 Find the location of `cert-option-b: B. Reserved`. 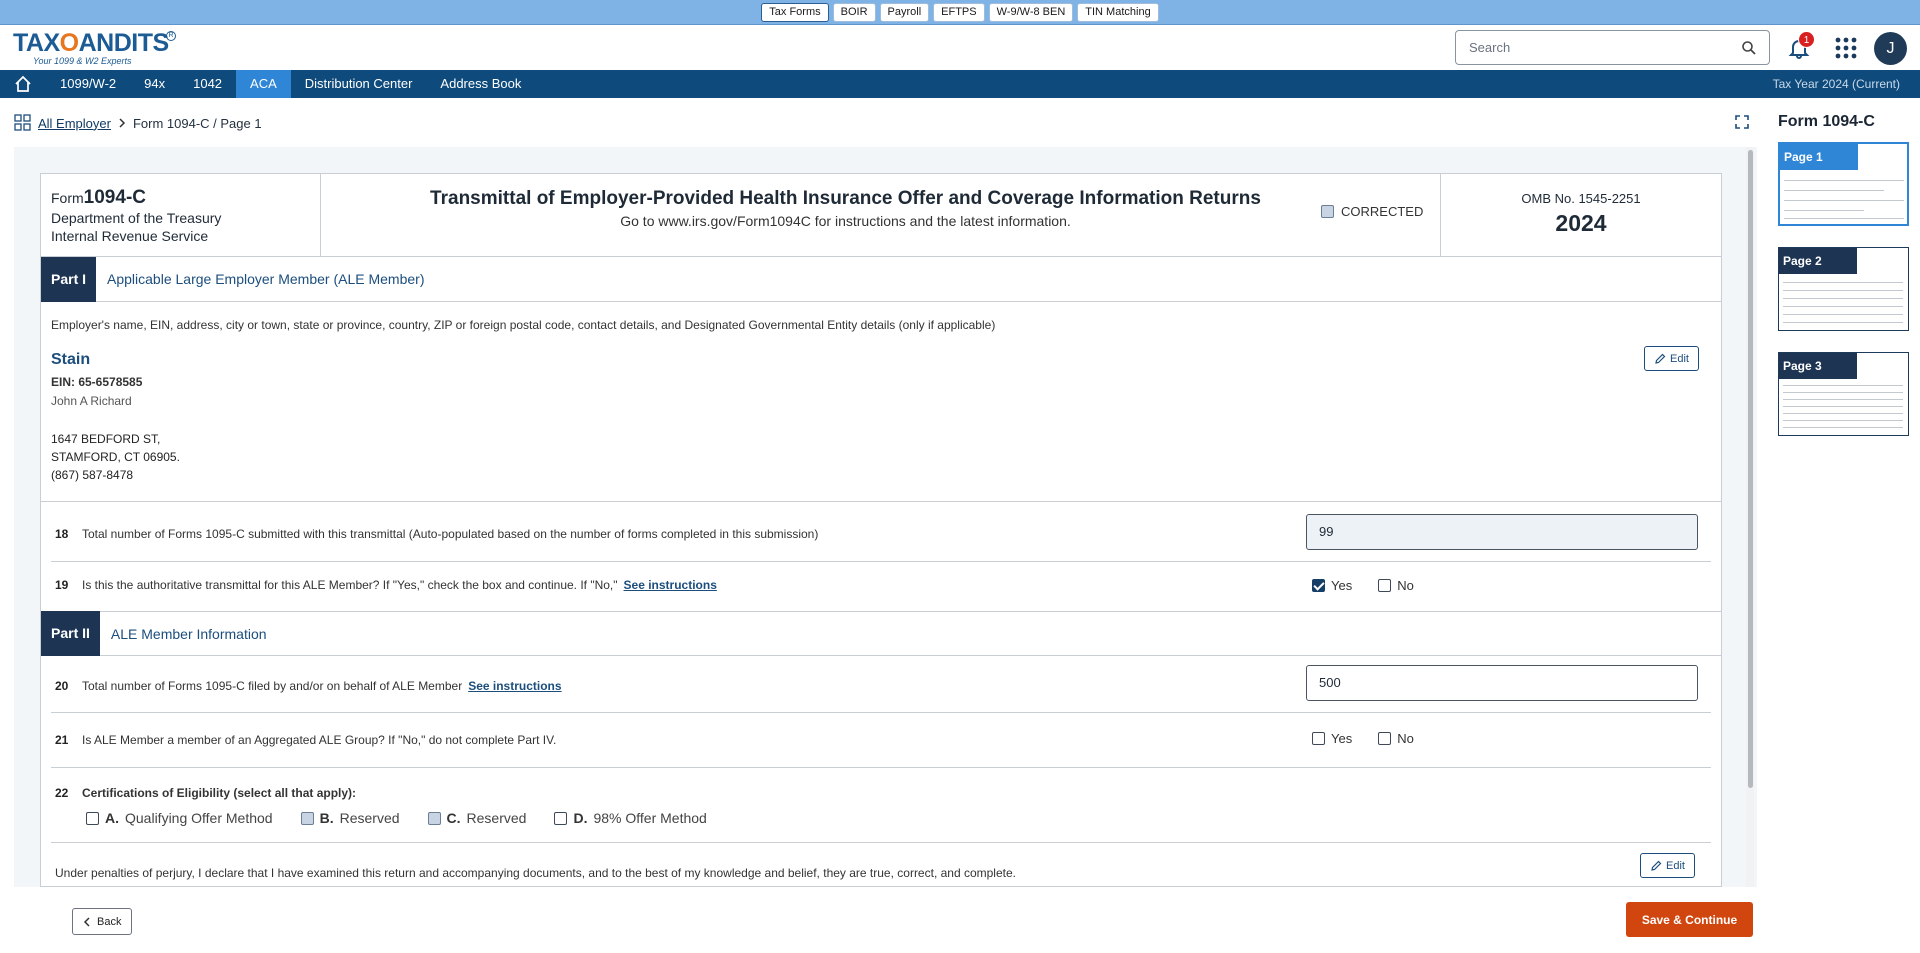

cert-option-b: B. Reserved is located at coordinates (350, 818).